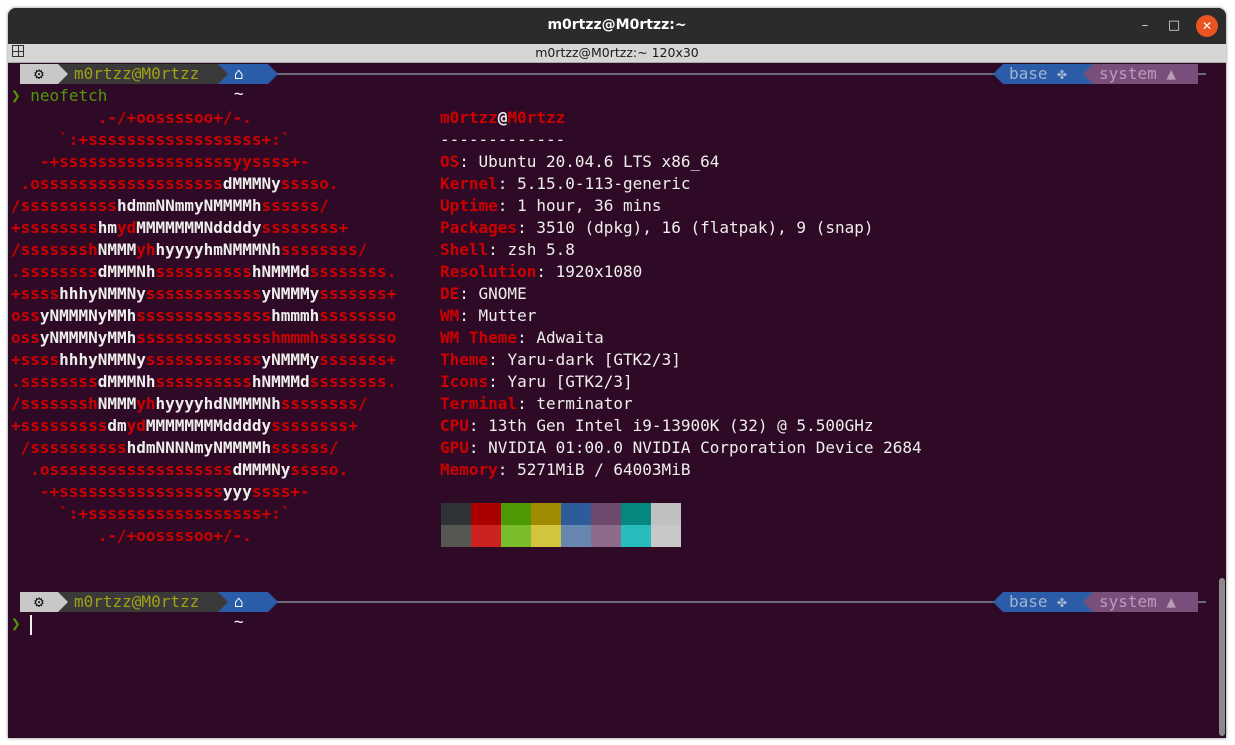  What do you see at coordinates (1043, 602) in the screenshot?
I see `env-segment: base ✤` at bounding box center [1043, 602].